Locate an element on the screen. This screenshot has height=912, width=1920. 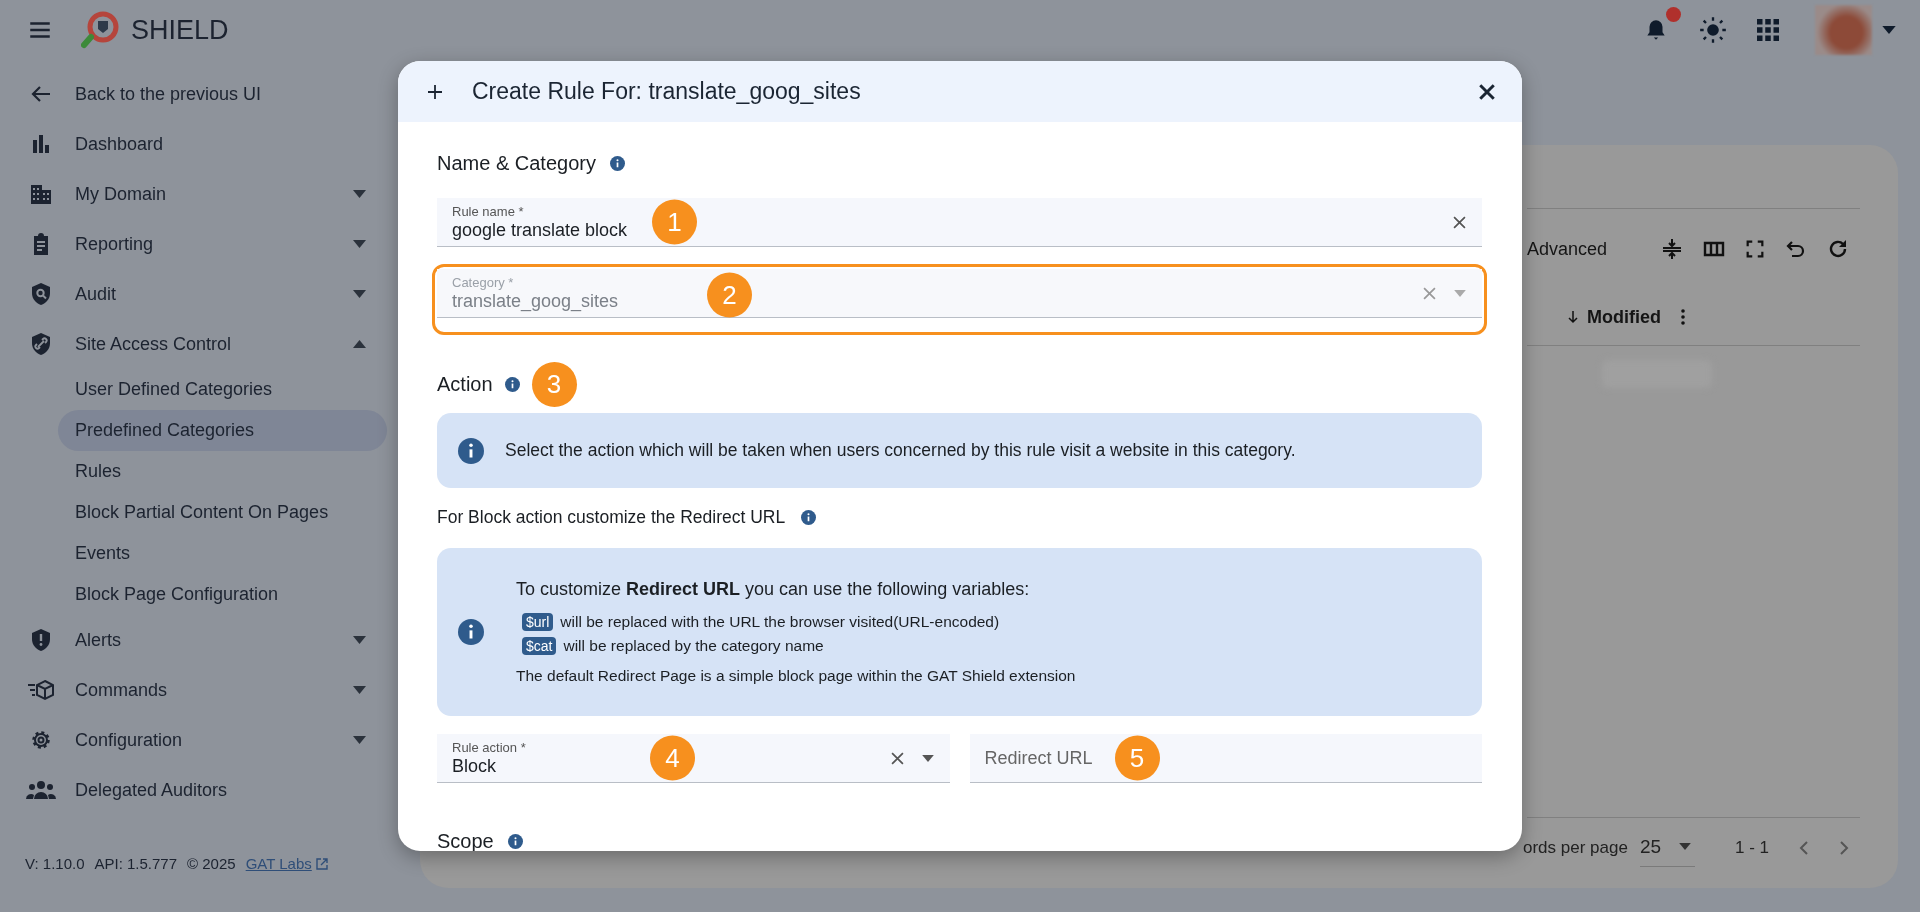
input-field: Rule action * Block 4 is located at coordinates (693, 758).